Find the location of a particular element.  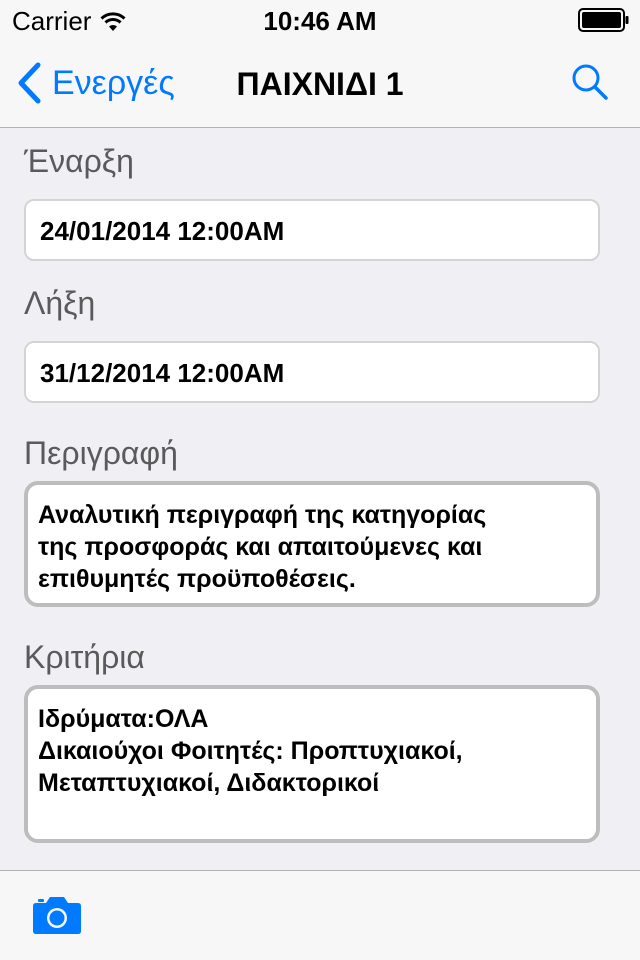

description-line: επιθυμητές προϋποθέσεις. is located at coordinates (197, 579).